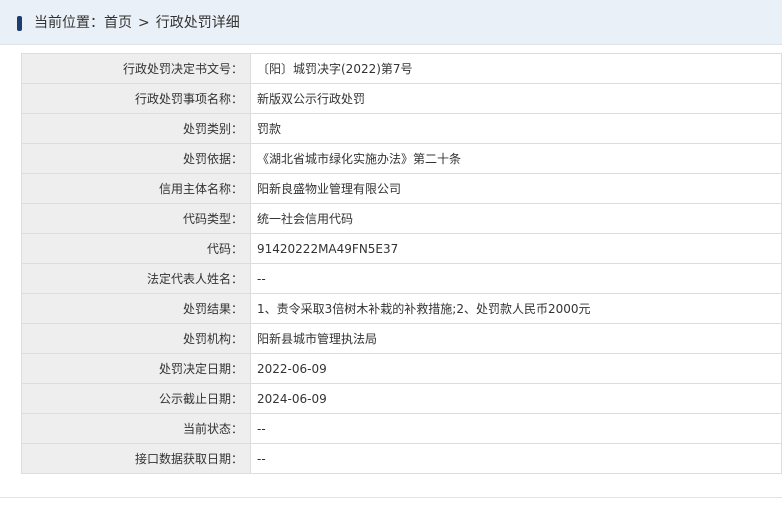 The width and height of the screenshot is (782, 505). What do you see at coordinates (516, 68) in the screenshot?
I see `row-value: 〔阳〕城罚决字(2022)第7号` at bounding box center [516, 68].